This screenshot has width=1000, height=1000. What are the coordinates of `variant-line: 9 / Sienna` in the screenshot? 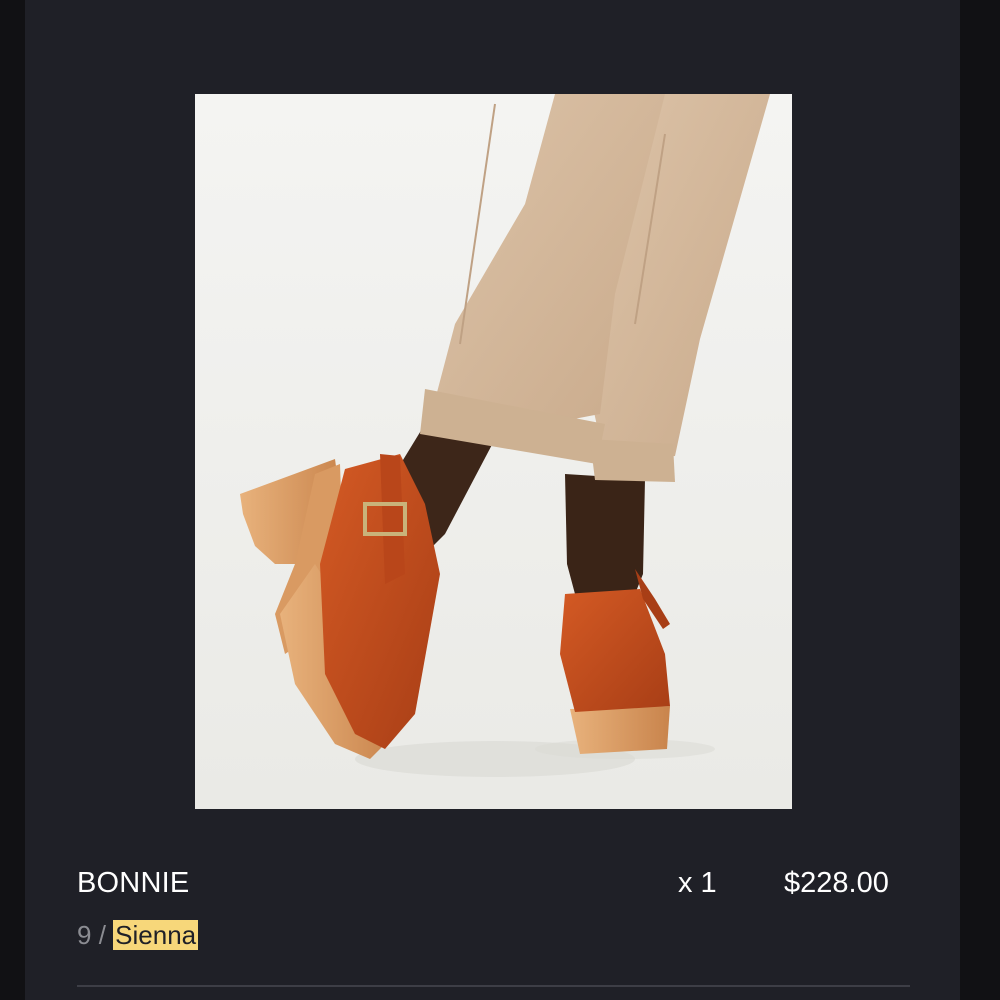 It's located at (138, 935).